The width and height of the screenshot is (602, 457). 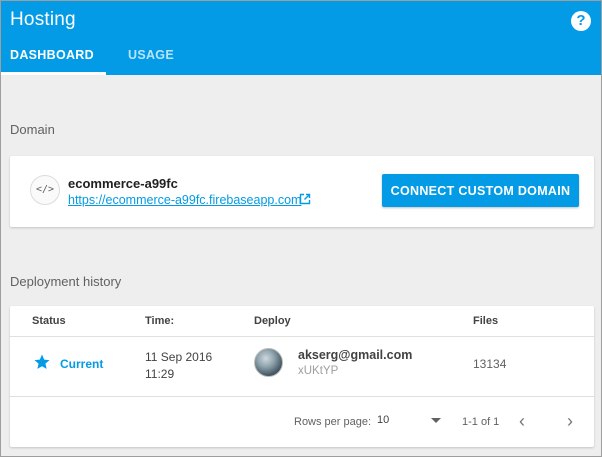 What do you see at coordinates (160, 374) in the screenshot?
I see `deploy-clock-time: 11:29` at bounding box center [160, 374].